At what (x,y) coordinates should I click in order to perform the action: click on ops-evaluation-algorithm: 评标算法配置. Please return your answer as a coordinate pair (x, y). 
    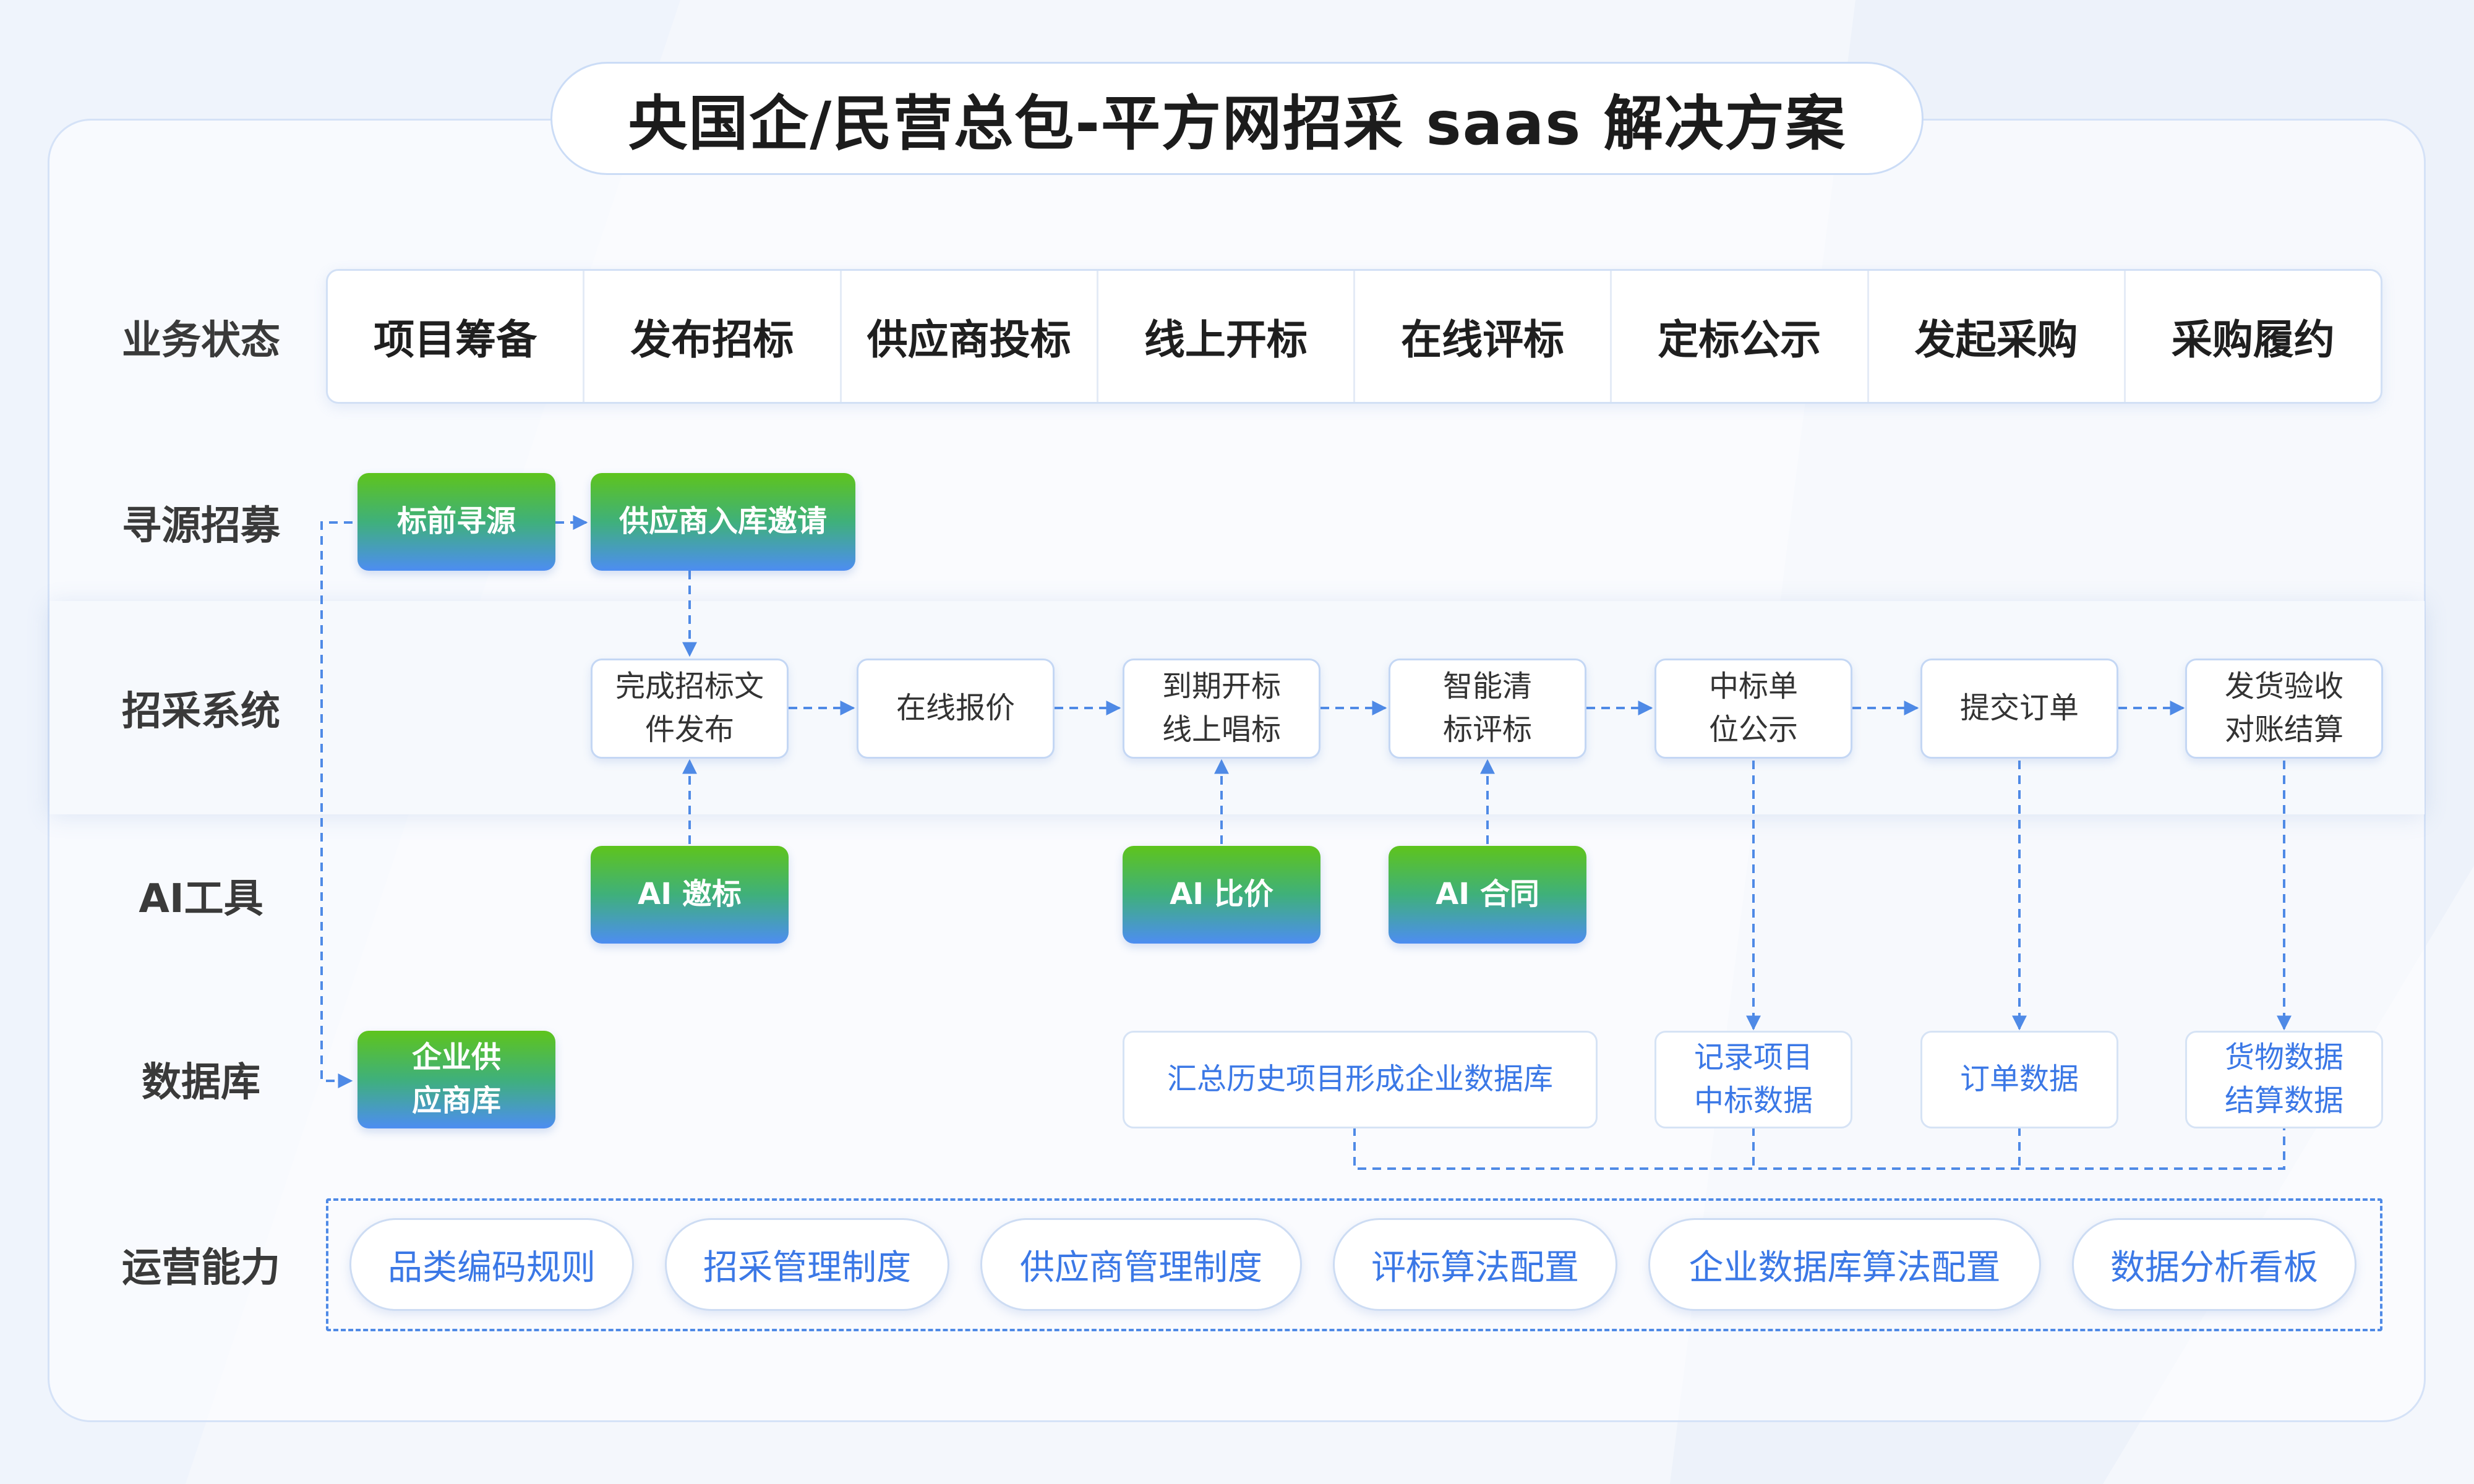
    Looking at the image, I should click on (1475, 1264).